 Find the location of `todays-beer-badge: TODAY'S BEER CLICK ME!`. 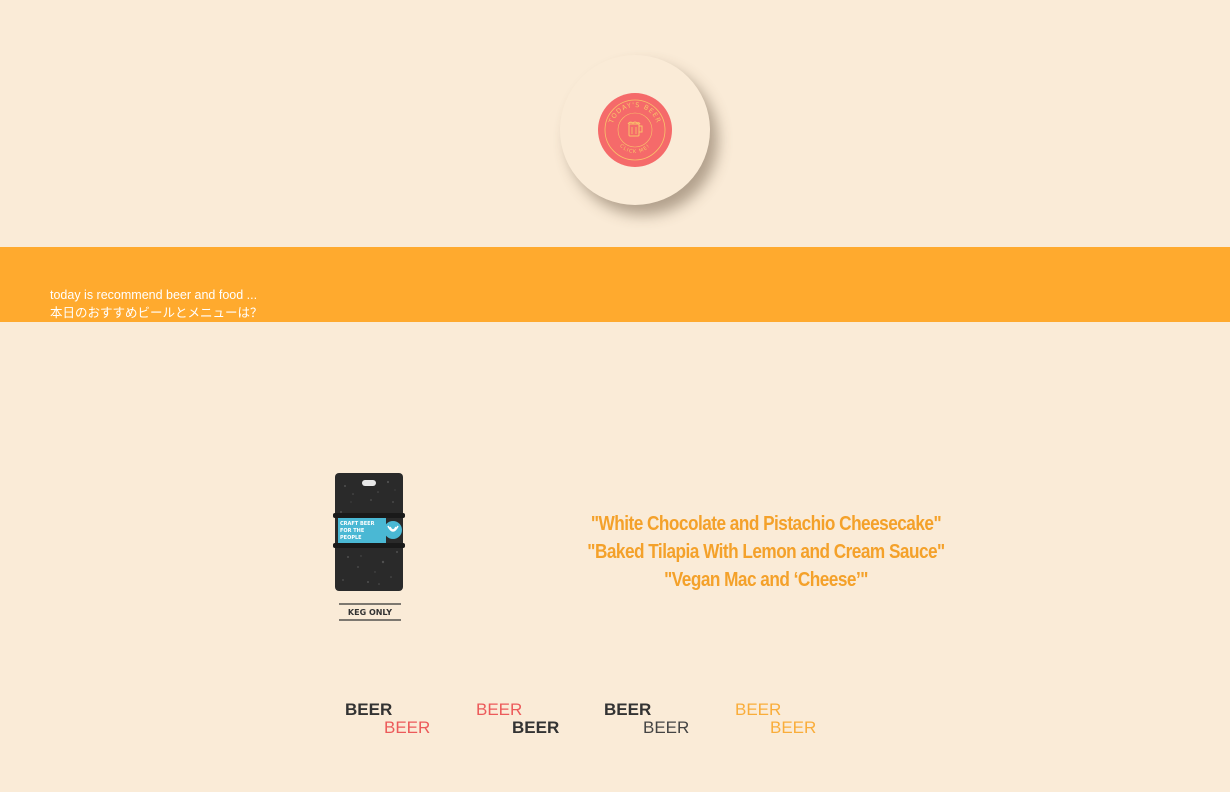

todays-beer-badge: TODAY'S BEER CLICK ME! is located at coordinates (635, 130).